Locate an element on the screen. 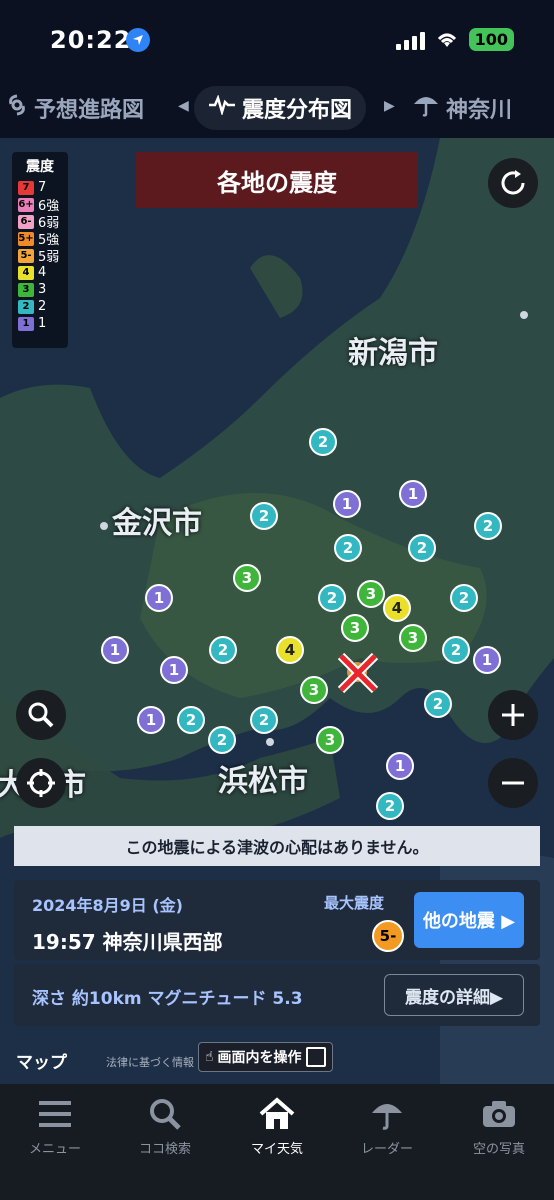 This screenshot has width=554, height=1200. bottom-navigation: メニュー ココ検索 マイ天気 レーダー 空の写真 is located at coordinates (277, 1142).